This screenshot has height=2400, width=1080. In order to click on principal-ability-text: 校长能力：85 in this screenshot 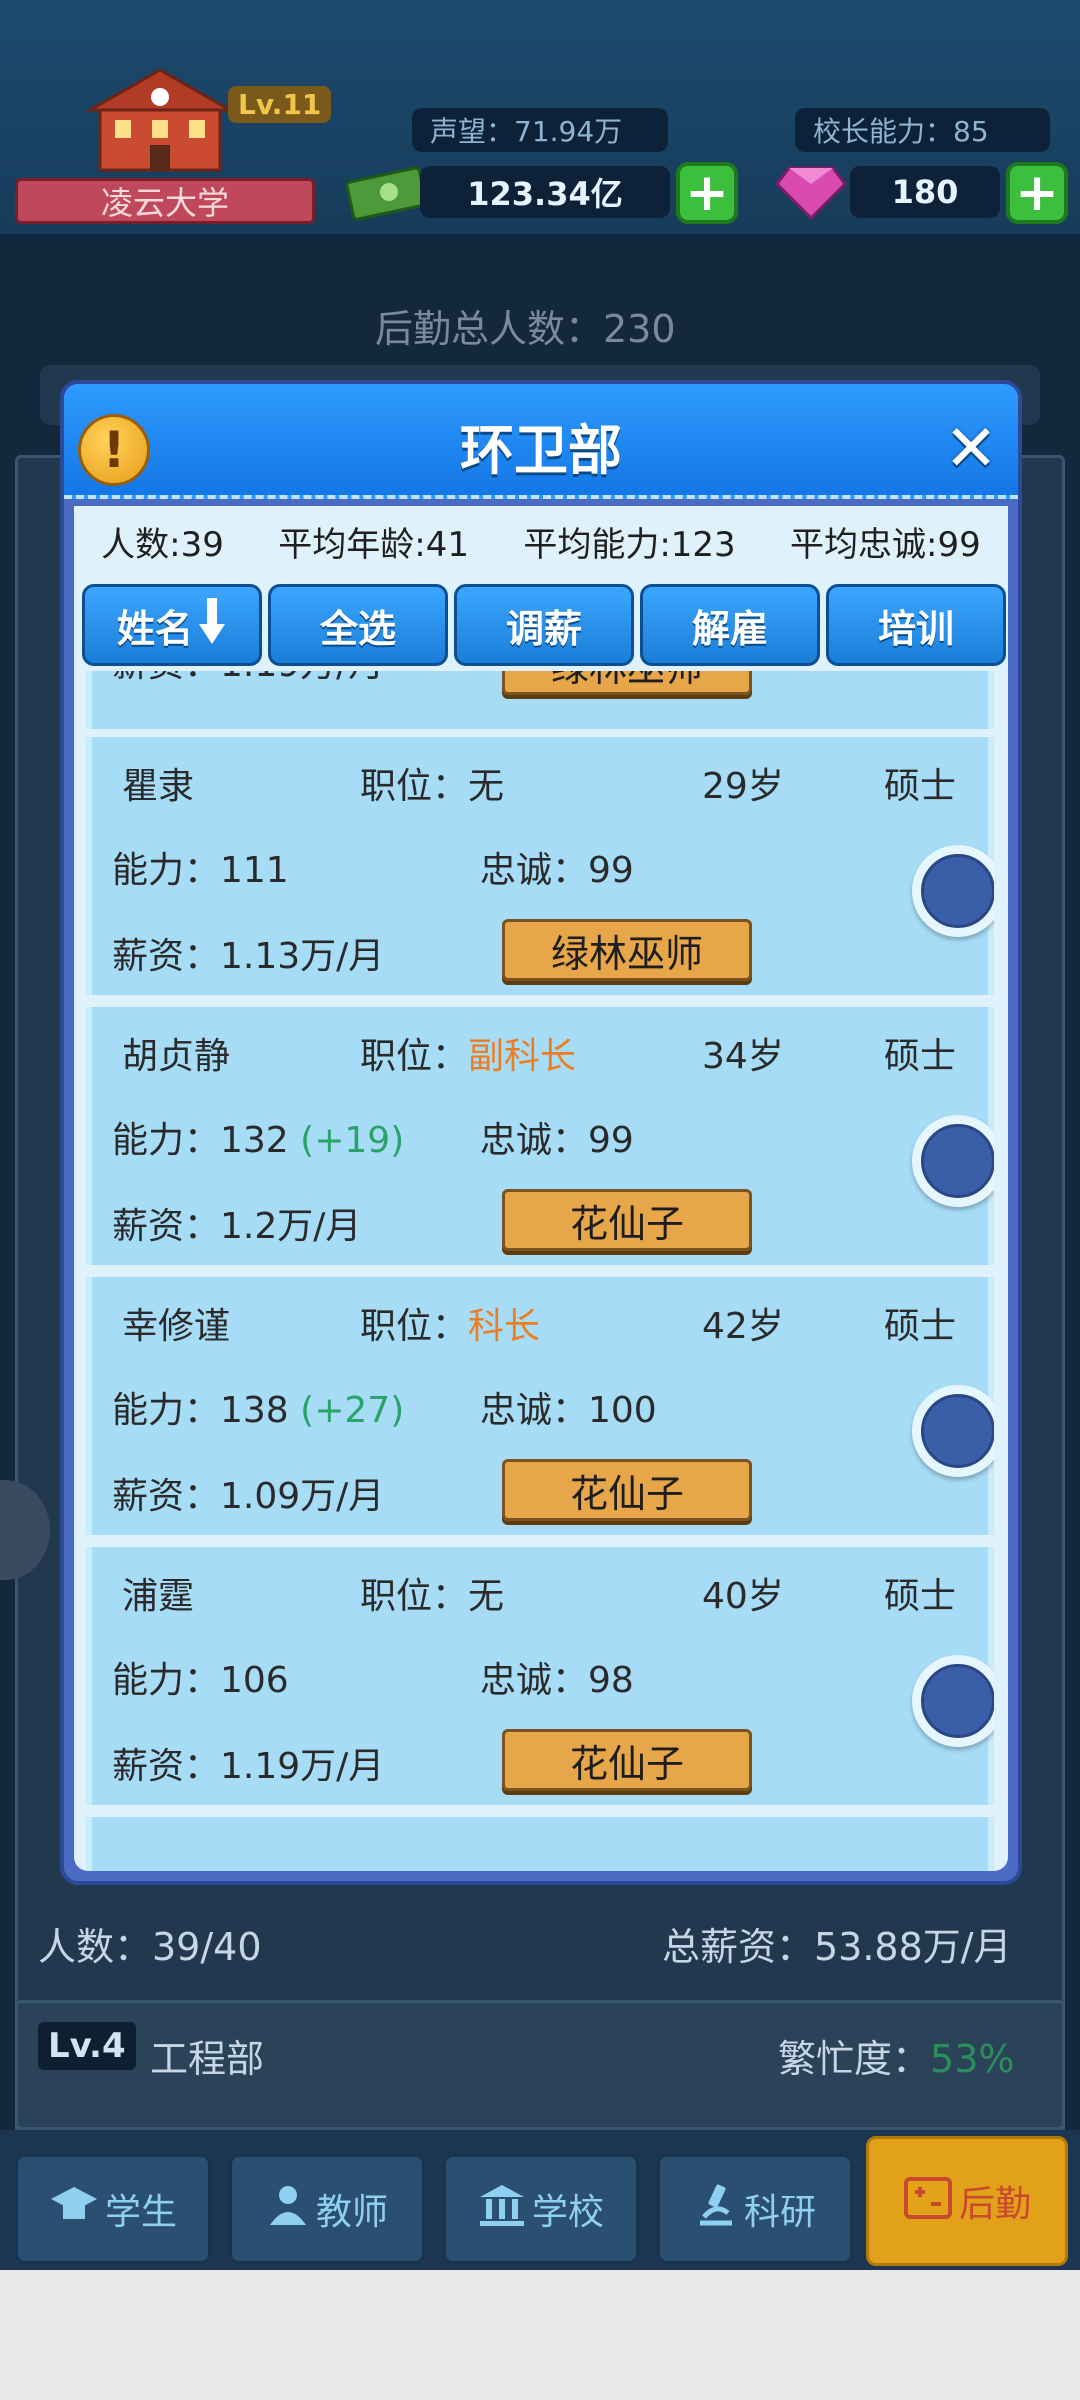, I will do `click(901, 131)`.